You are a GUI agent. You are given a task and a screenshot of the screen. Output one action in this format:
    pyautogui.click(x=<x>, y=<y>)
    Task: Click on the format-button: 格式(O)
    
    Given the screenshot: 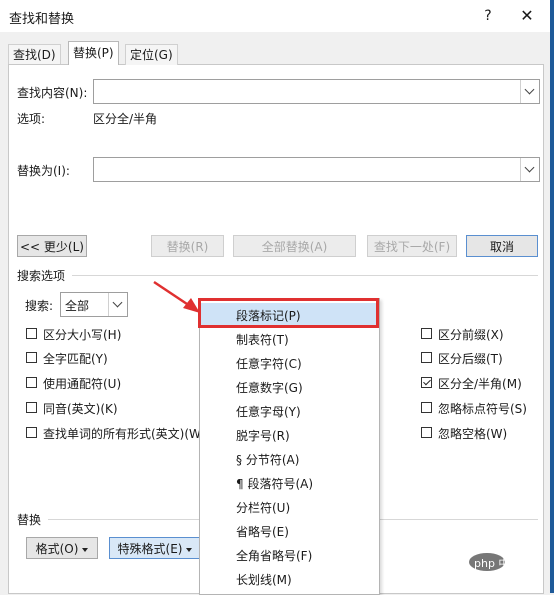 What is the action you would take?
    pyautogui.click(x=62, y=548)
    